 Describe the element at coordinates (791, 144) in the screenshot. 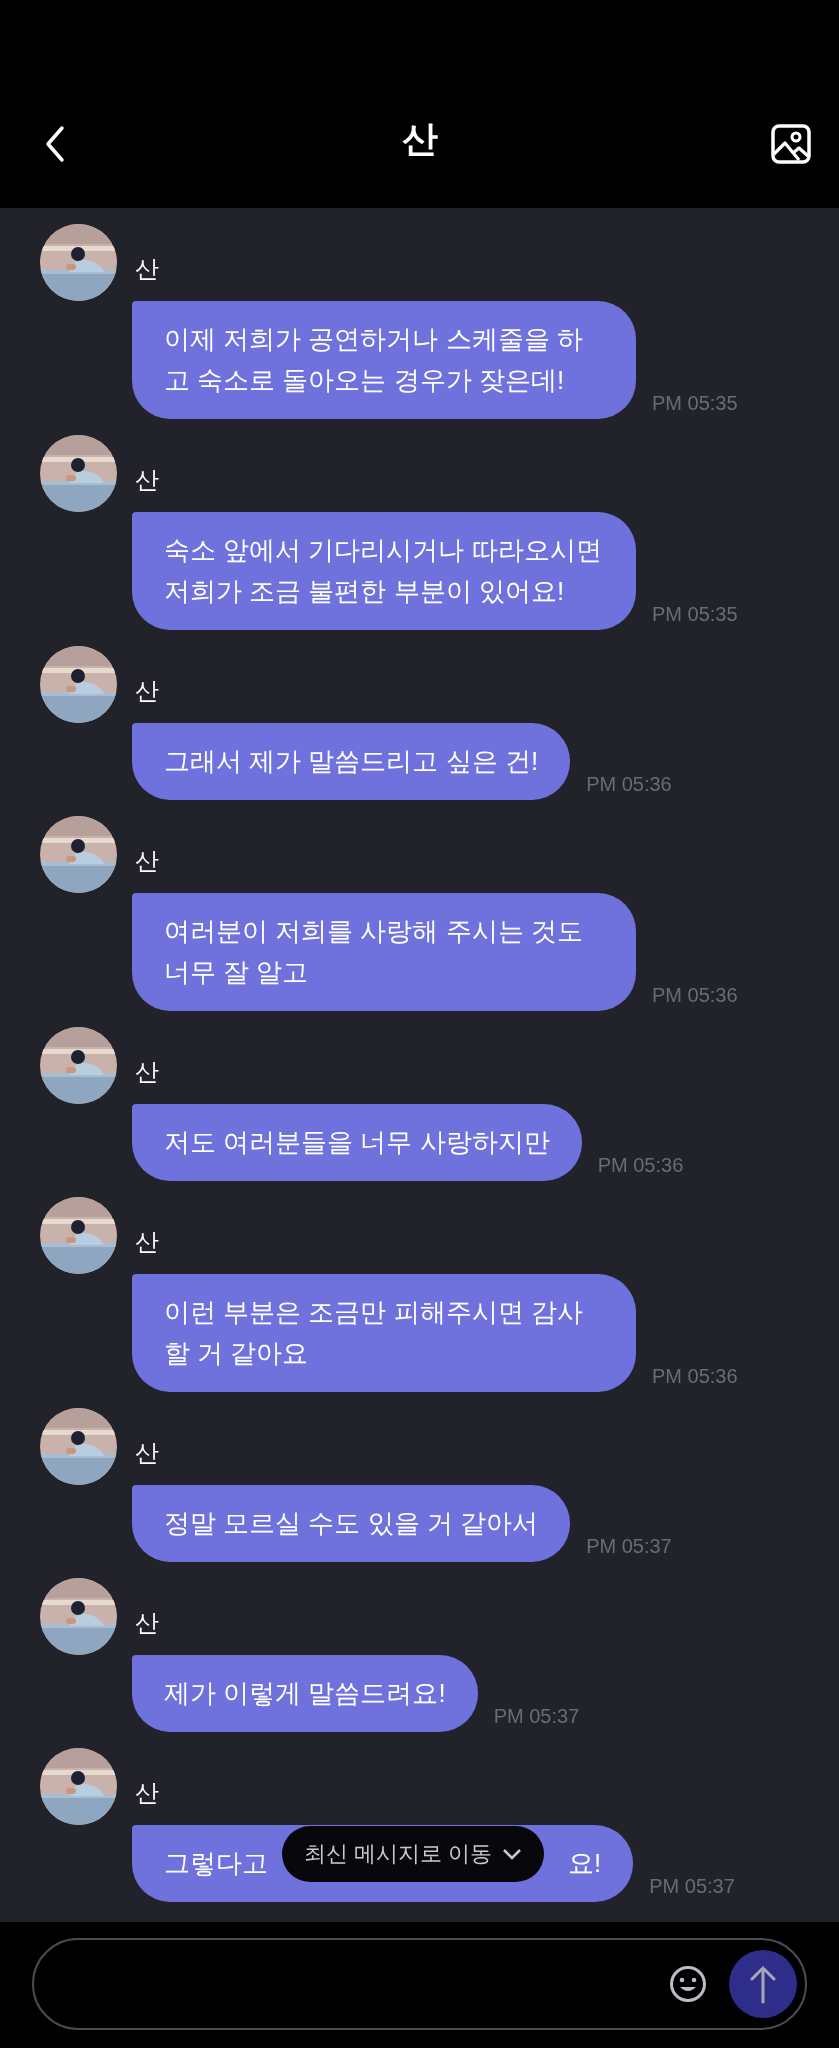

I see `image-icon` at that location.